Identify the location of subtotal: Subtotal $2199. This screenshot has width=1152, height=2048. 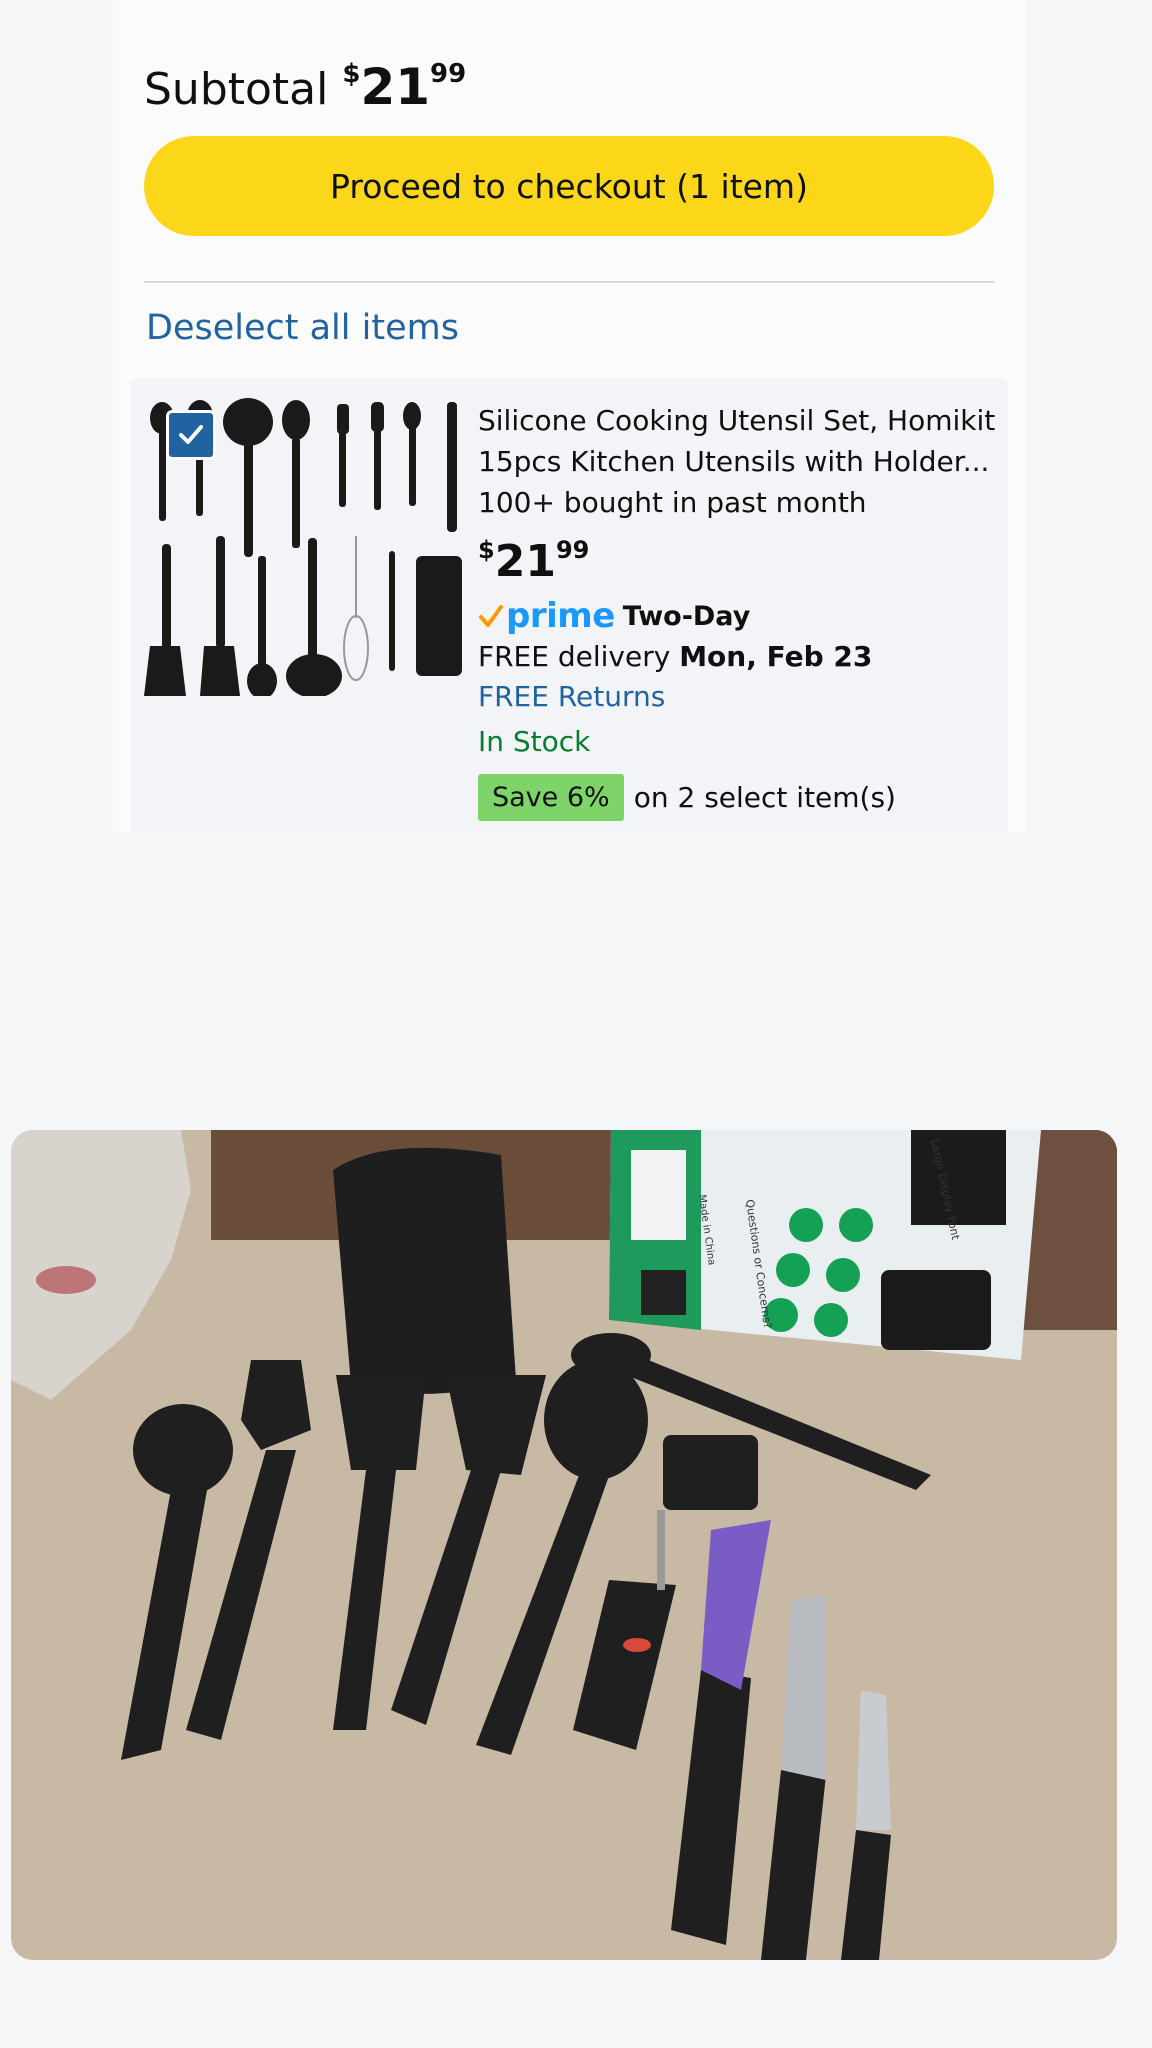
(305, 82).